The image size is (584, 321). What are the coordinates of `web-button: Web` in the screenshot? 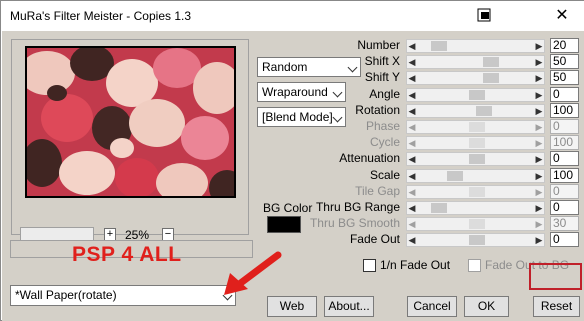 It's located at (292, 306).